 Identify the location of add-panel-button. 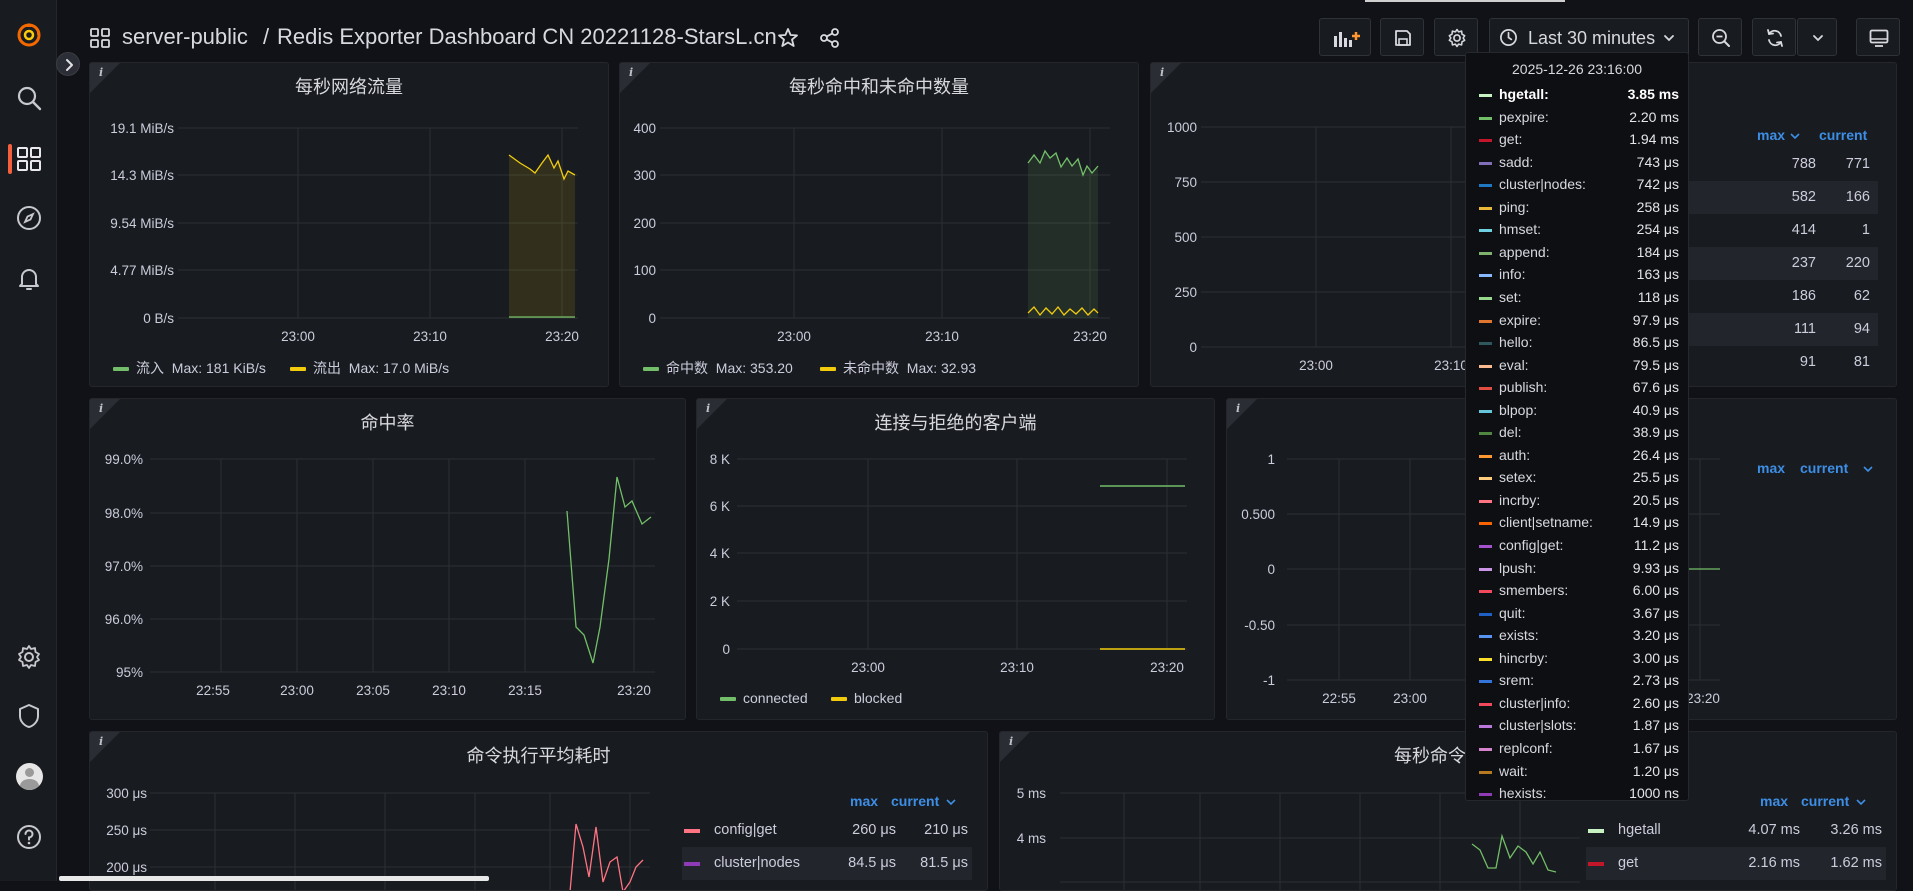
(1345, 37).